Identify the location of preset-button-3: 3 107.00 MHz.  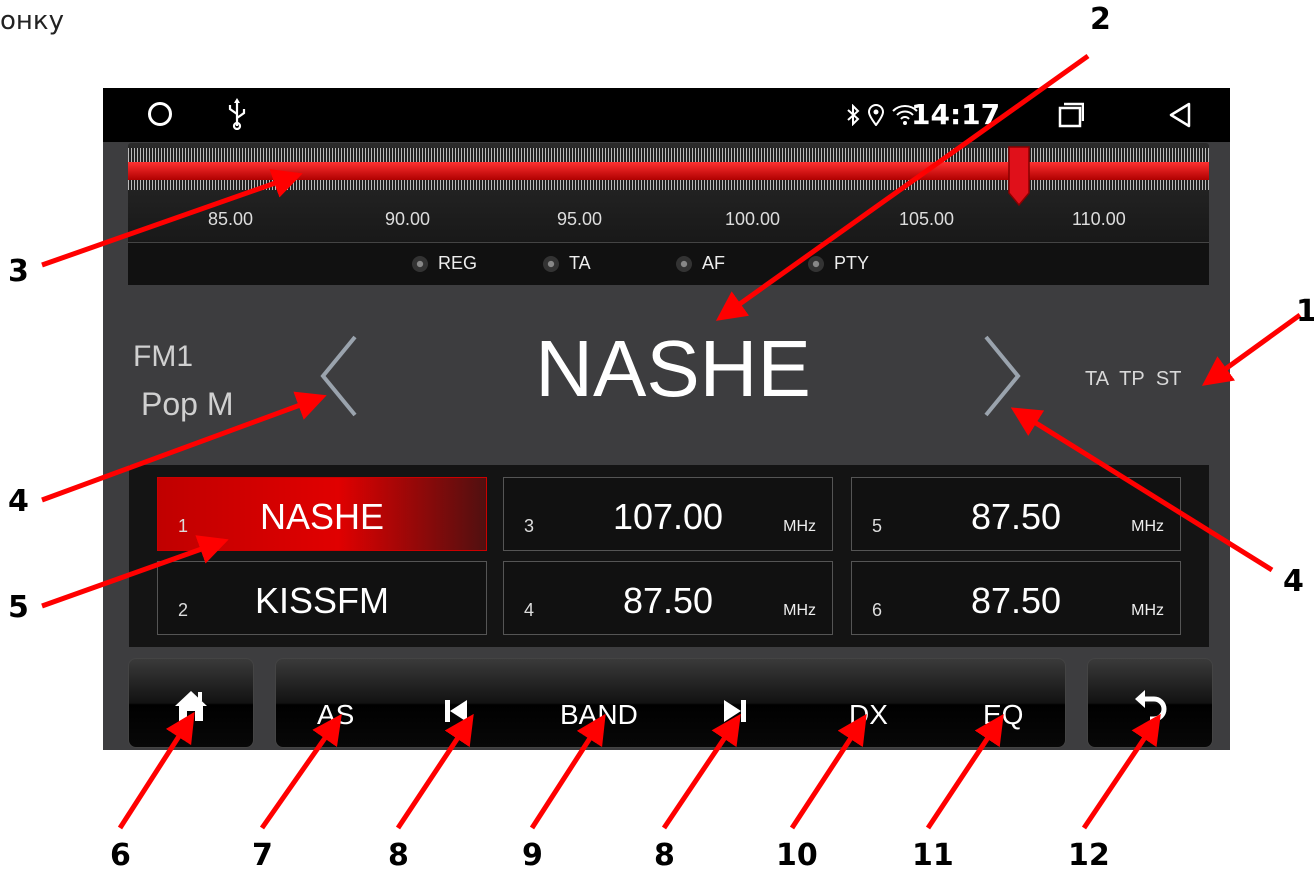
(668, 514).